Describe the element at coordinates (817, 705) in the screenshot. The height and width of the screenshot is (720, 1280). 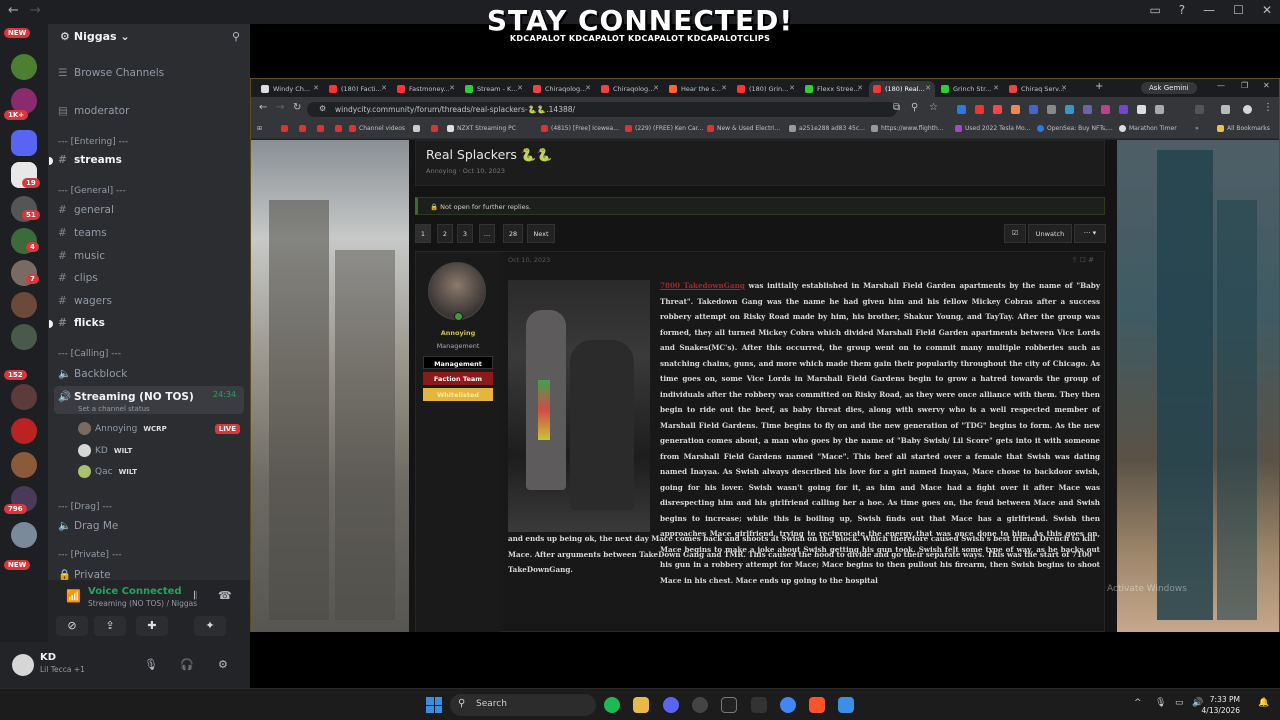
I see `brave-icon` at that location.